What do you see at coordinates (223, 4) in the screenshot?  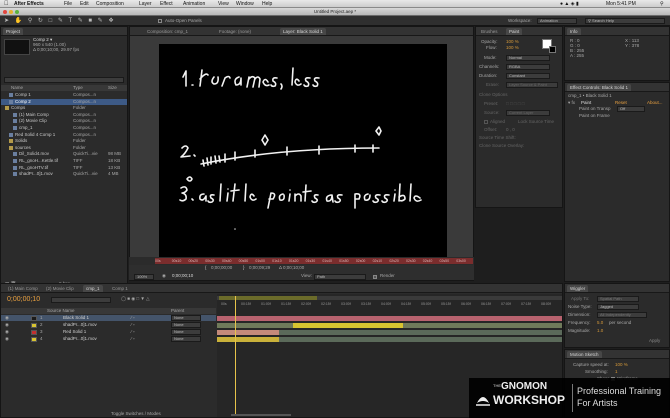 I see `menu-view: View` at bounding box center [223, 4].